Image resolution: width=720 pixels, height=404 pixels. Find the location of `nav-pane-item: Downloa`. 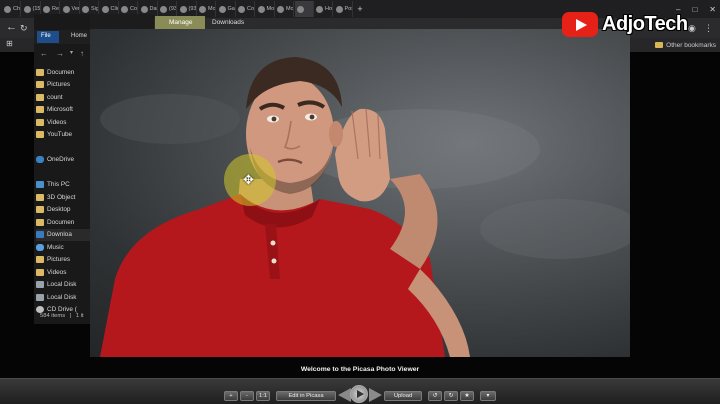

nav-pane-item: Downloa is located at coordinates (65, 234).